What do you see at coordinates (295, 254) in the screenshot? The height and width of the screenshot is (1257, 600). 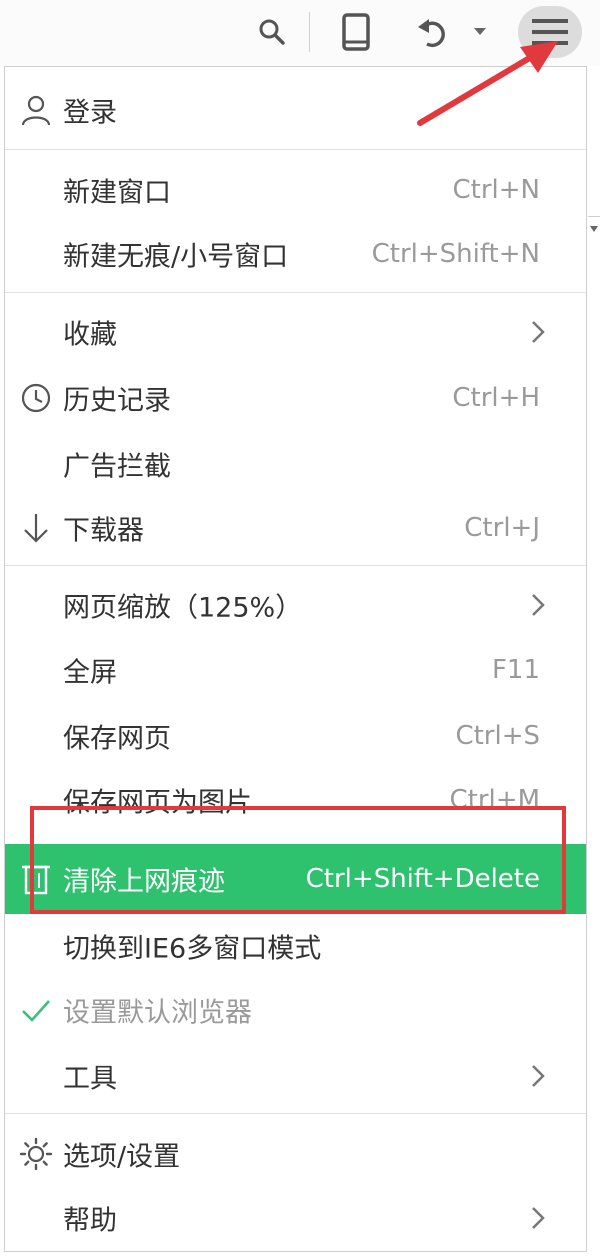 I see `menu-item-new-incognito: 新建无痕/小号窗口 Ctrl+Shift+N` at bounding box center [295, 254].